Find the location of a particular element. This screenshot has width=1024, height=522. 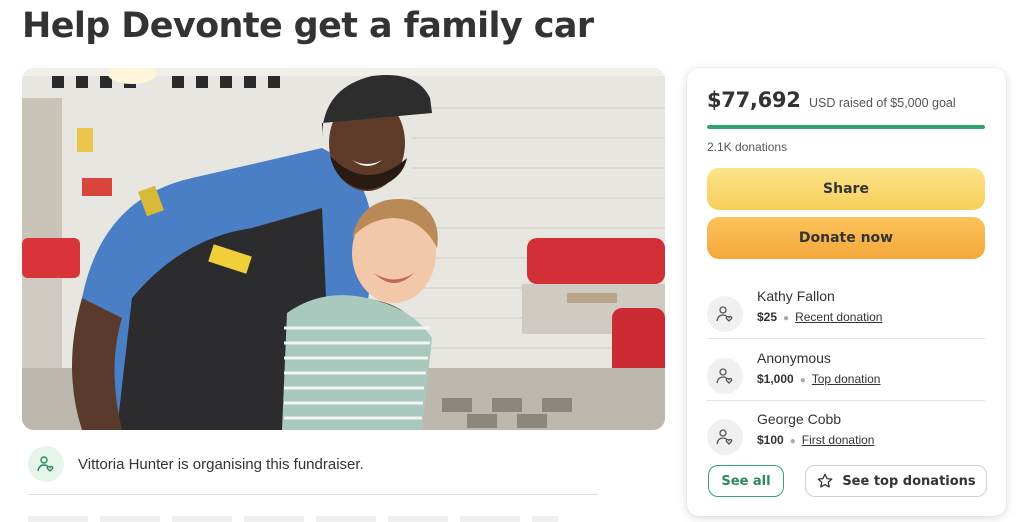

star-icon is located at coordinates (825, 481).